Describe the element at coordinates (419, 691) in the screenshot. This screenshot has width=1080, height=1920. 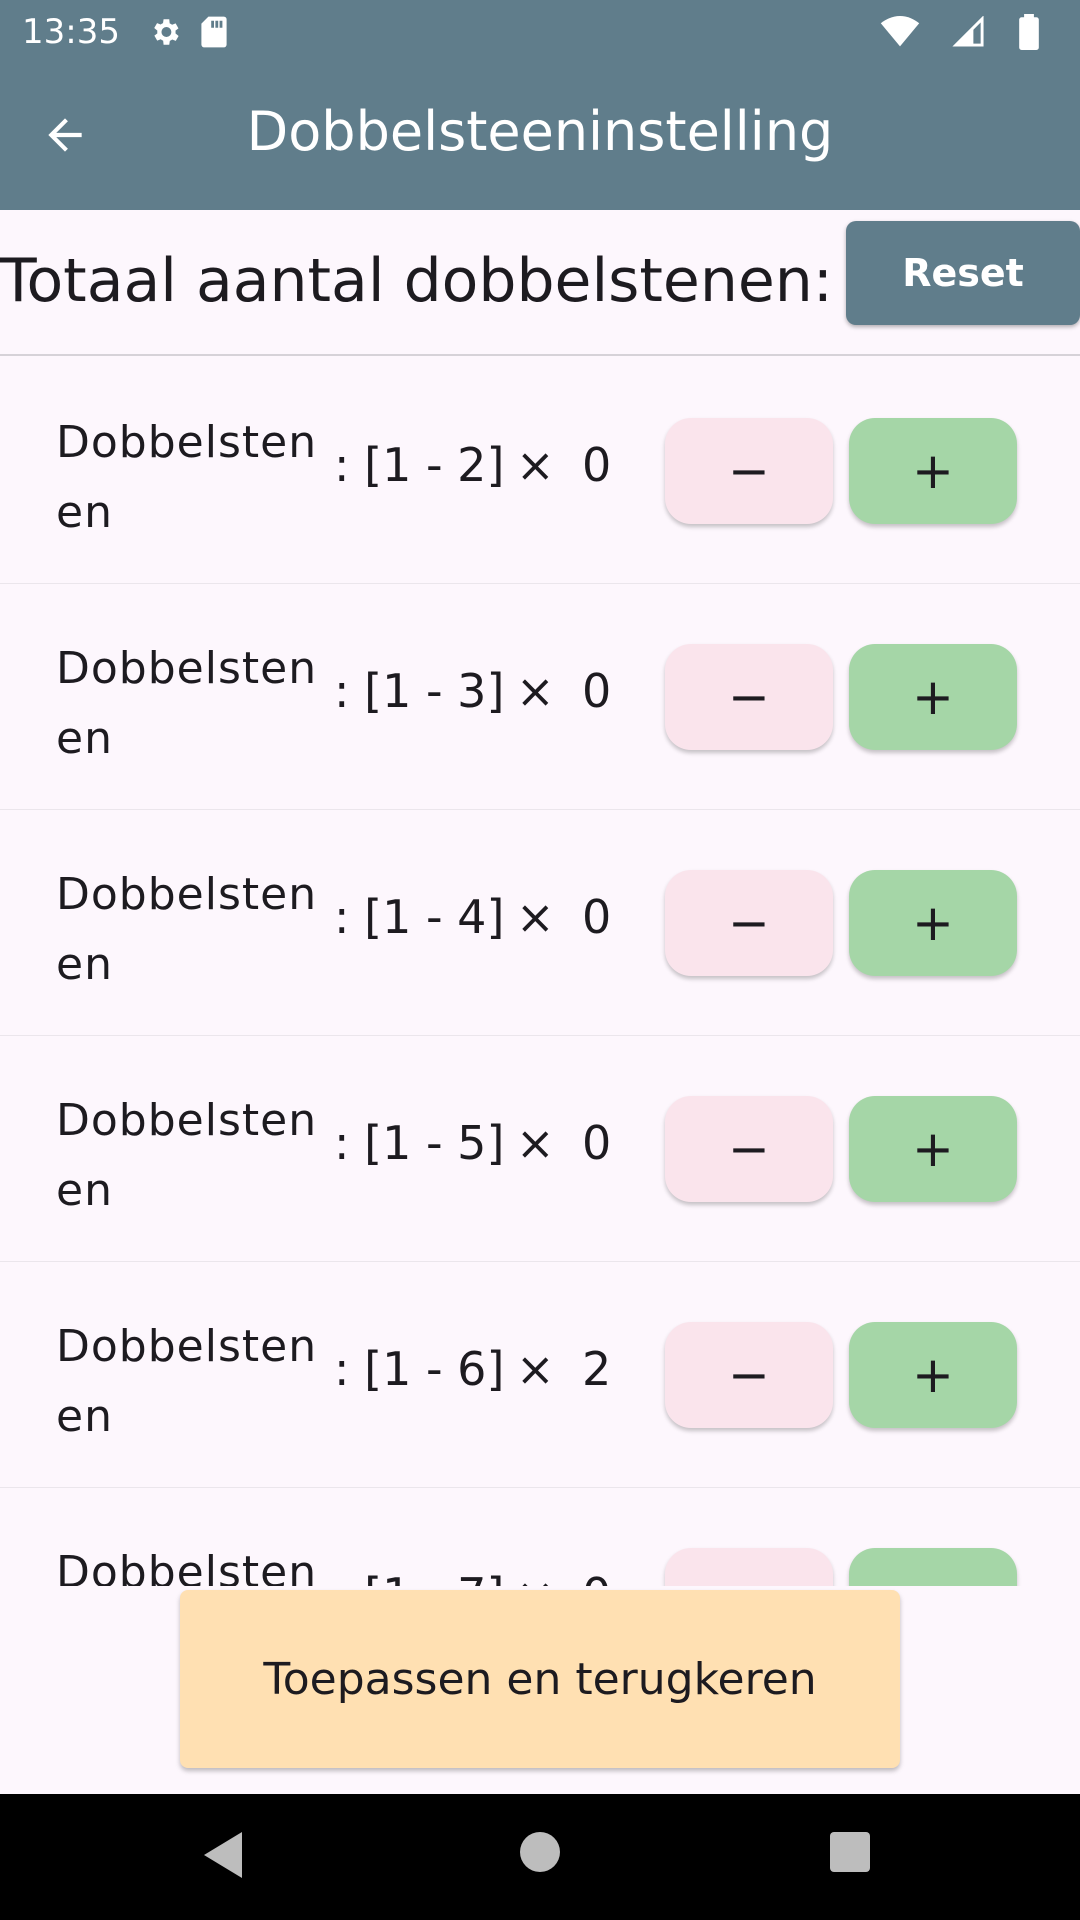
I see `dice-range: : [1 - 3]` at that location.